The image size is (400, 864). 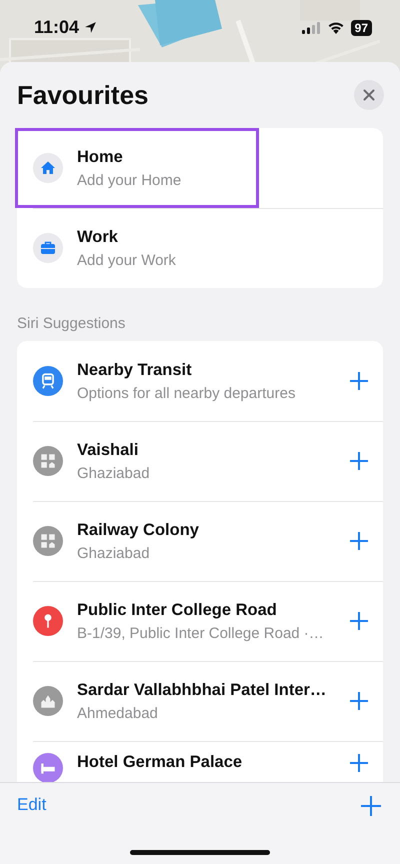 I want to click on place-title: Railway Colony, so click(x=138, y=530).